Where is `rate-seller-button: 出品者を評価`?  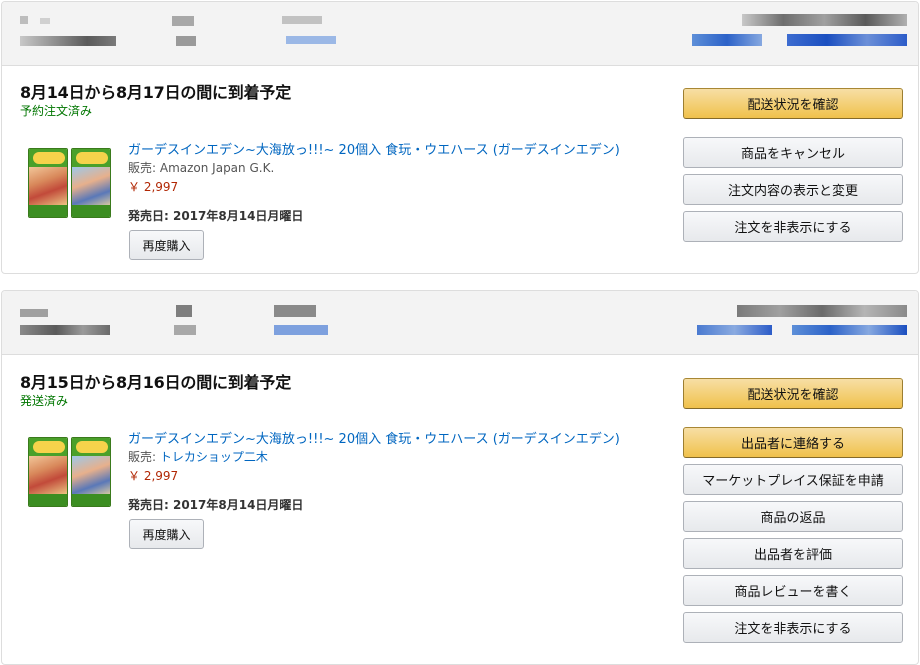 rate-seller-button: 出品者を評価 is located at coordinates (793, 553).